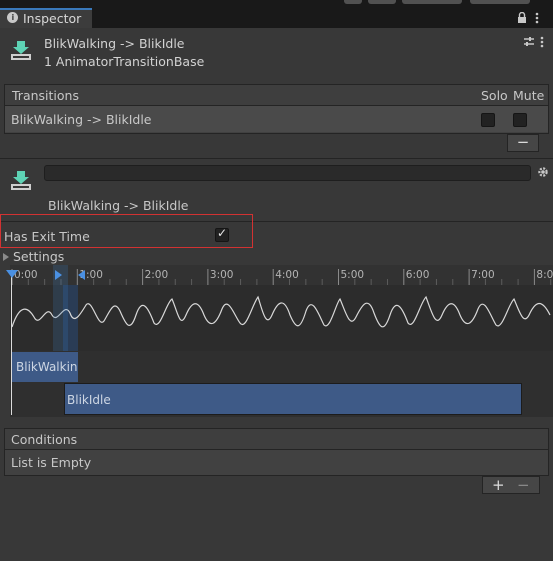 The height and width of the screenshot is (561, 553). What do you see at coordinates (276, 463) in the screenshot?
I see `conditions-list-body: List is Empty` at bounding box center [276, 463].